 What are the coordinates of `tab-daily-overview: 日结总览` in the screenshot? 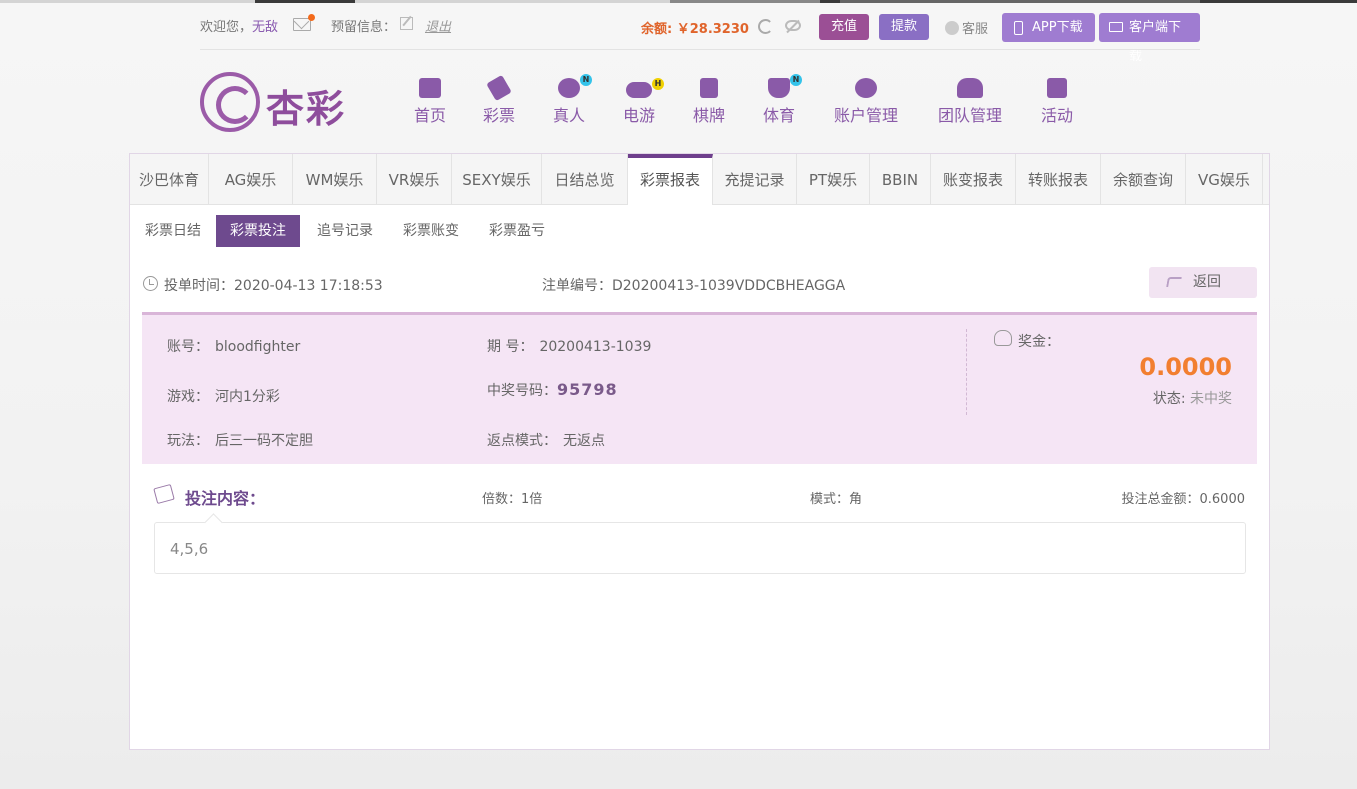 It's located at (585, 179).